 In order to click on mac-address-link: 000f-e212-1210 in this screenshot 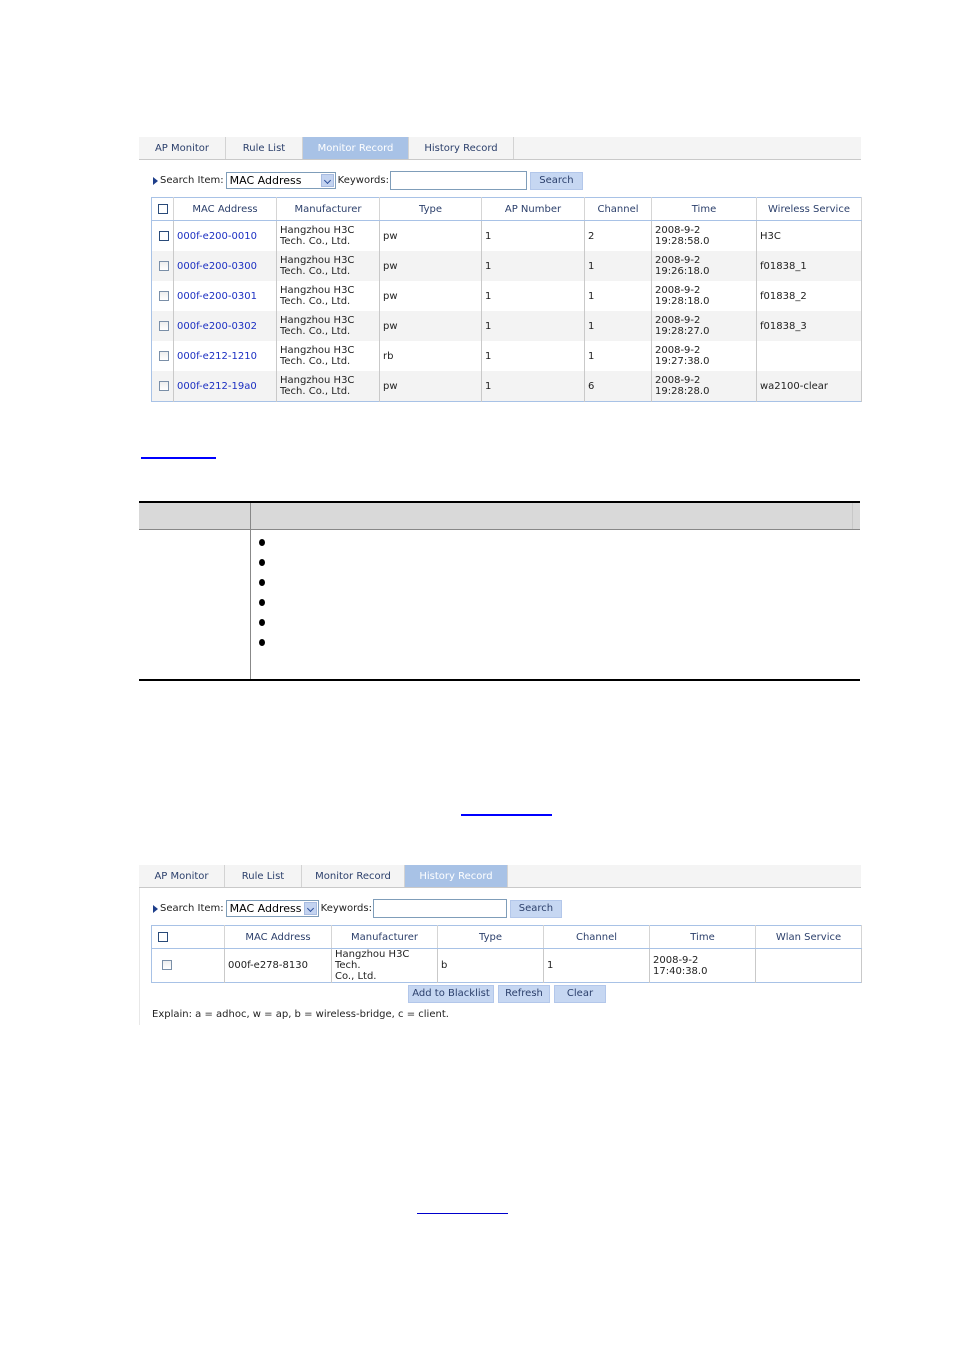, I will do `click(217, 356)`.